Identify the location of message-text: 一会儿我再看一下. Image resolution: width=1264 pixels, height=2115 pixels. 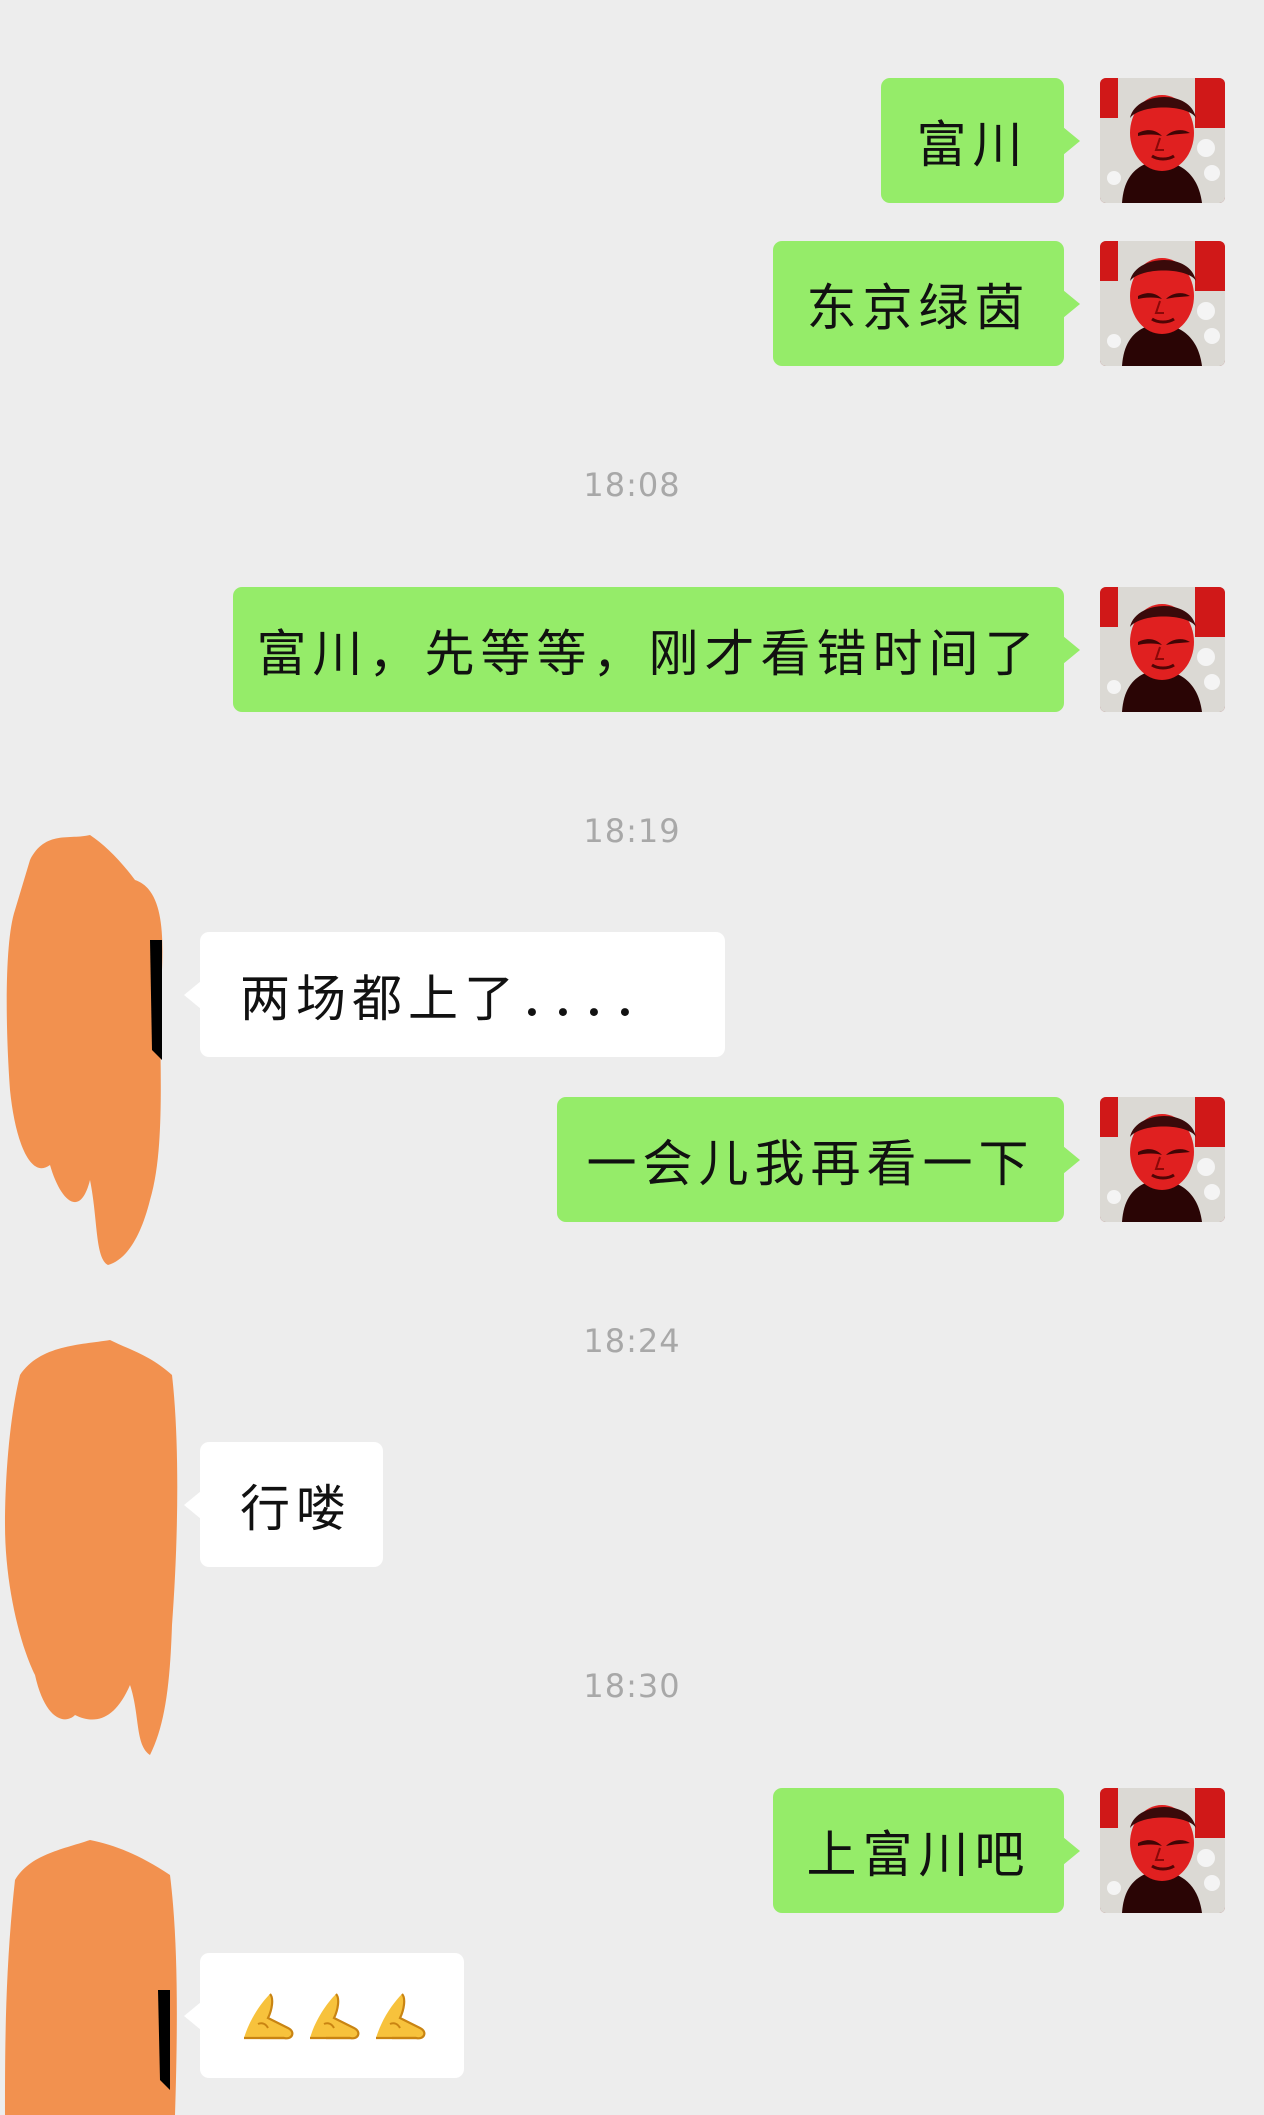
(810, 1163).